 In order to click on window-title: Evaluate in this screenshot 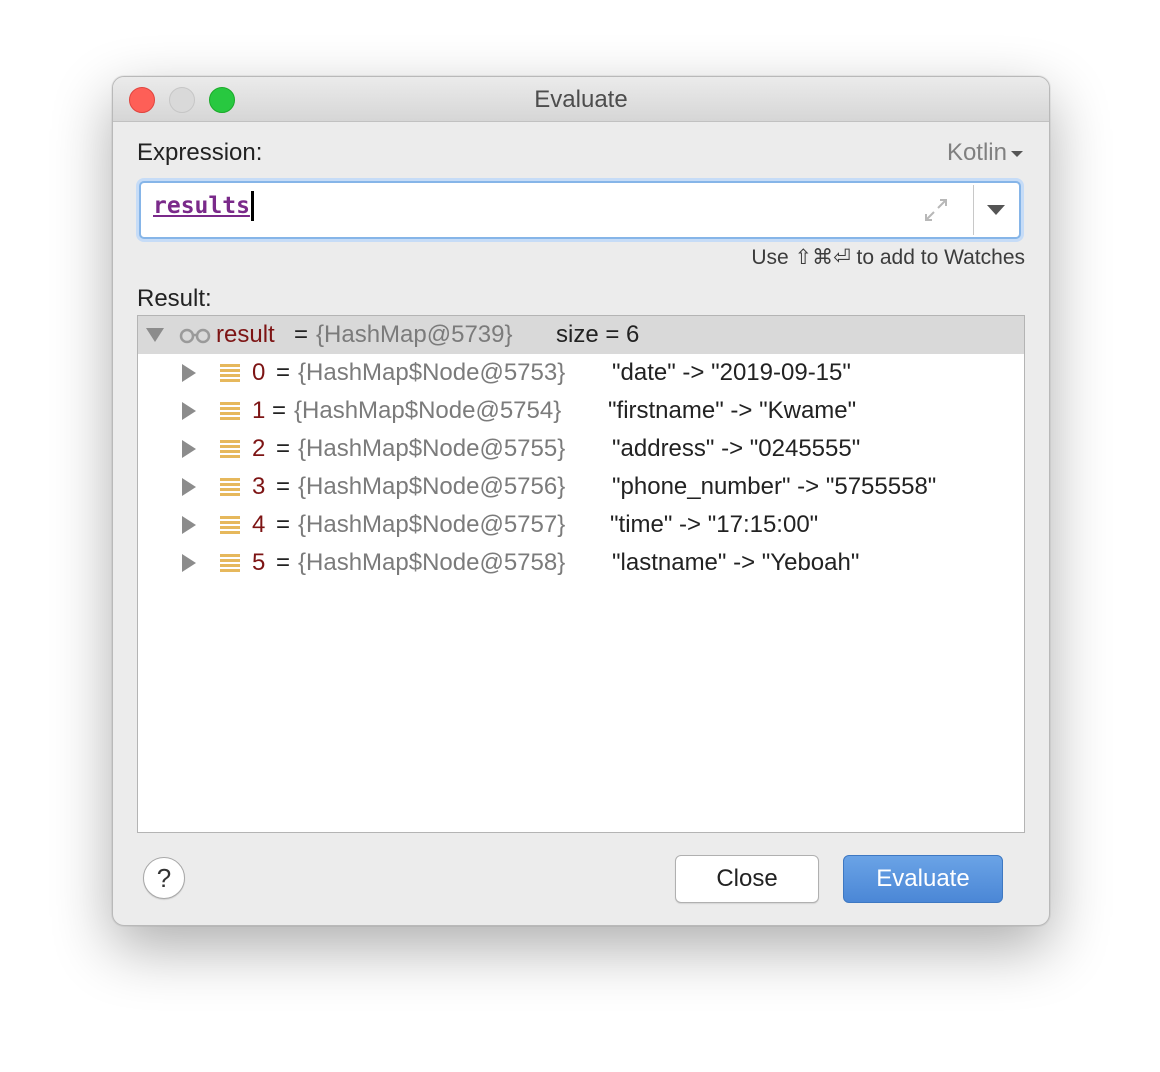, I will do `click(581, 99)`.